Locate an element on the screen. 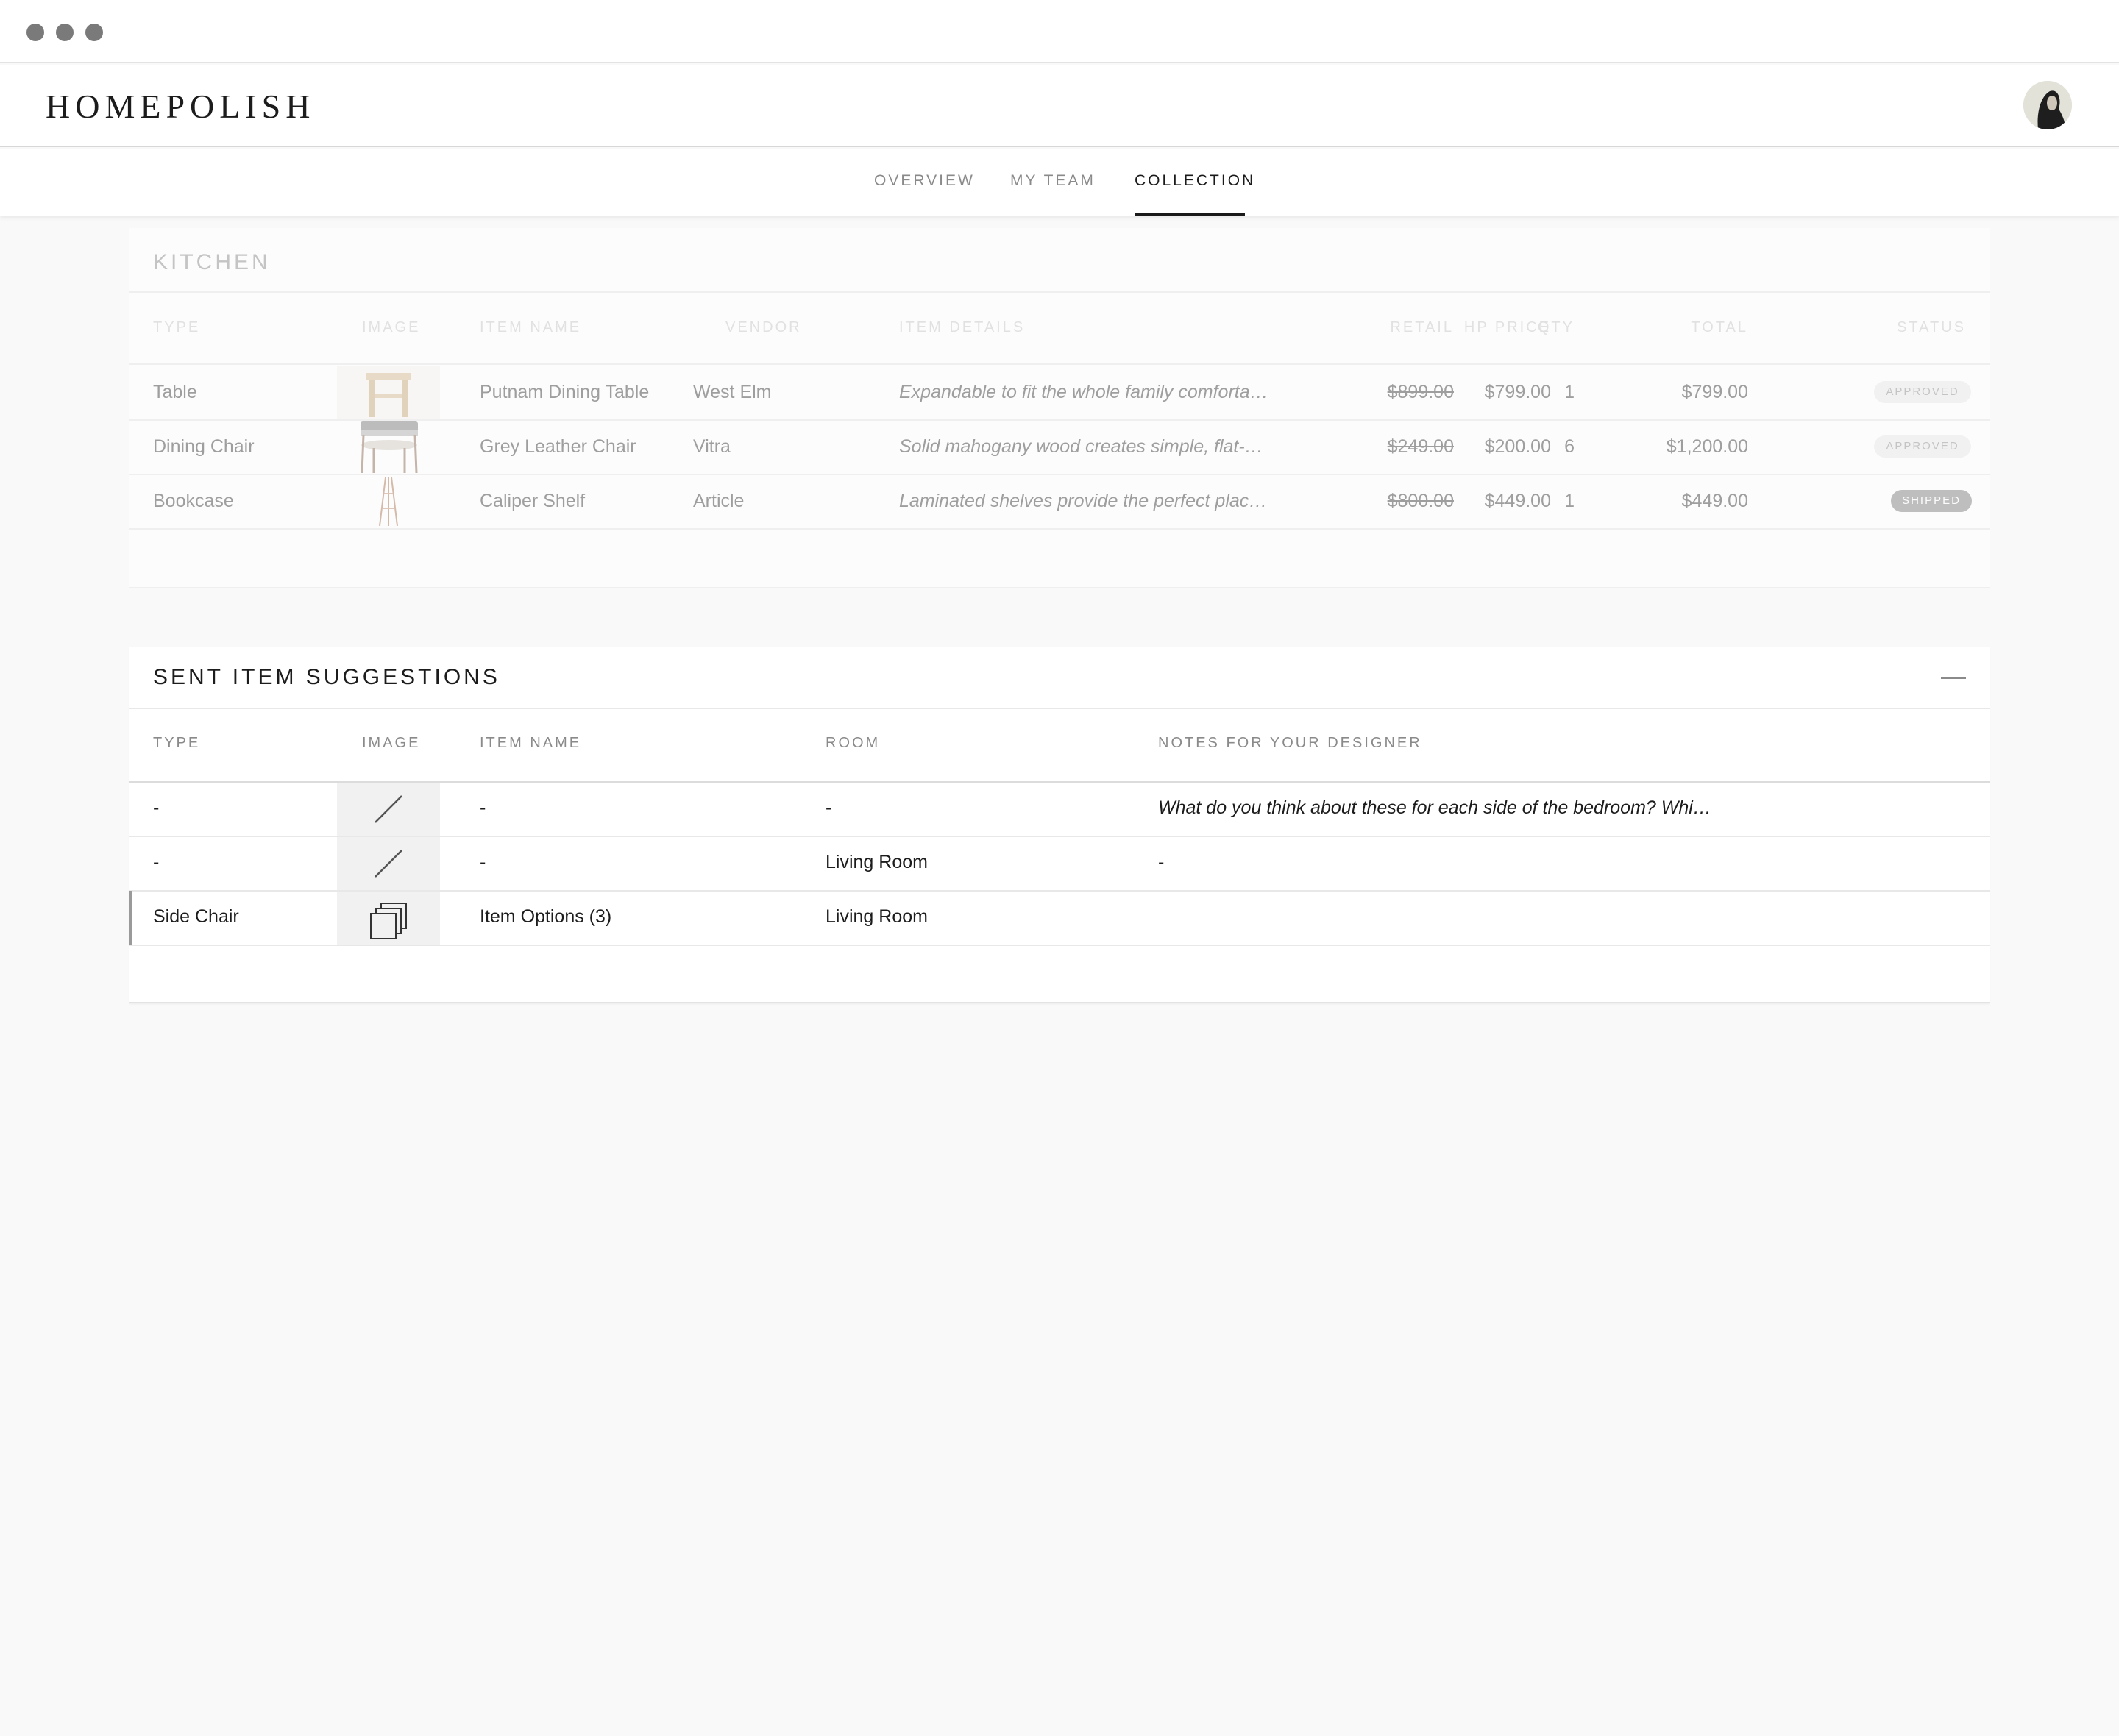 This screenshot has height=1736, width=2119. sent-row1-image-cell is located at coordinates (388, 809).